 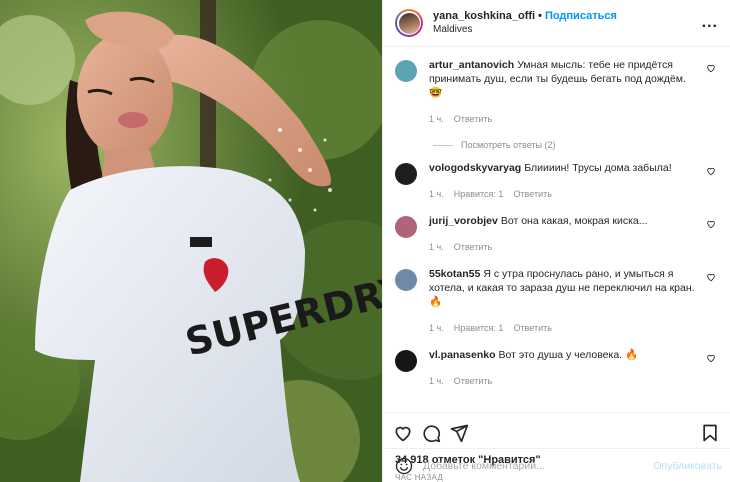 I want to click on comment-text: Вот это душа у человека. 🔥, so click(x=568, y=355).